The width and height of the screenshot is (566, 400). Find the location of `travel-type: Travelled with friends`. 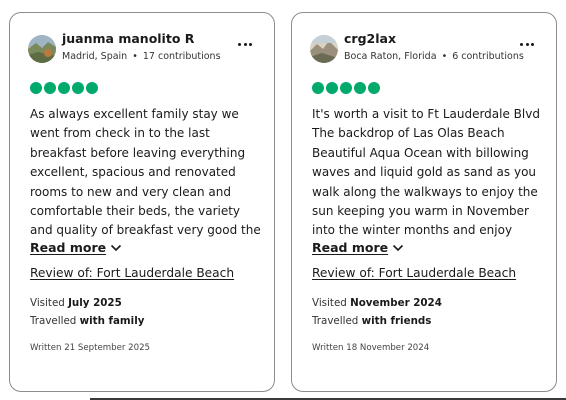

travel-type: Travelled with friends is located at coordinates (372, 321).